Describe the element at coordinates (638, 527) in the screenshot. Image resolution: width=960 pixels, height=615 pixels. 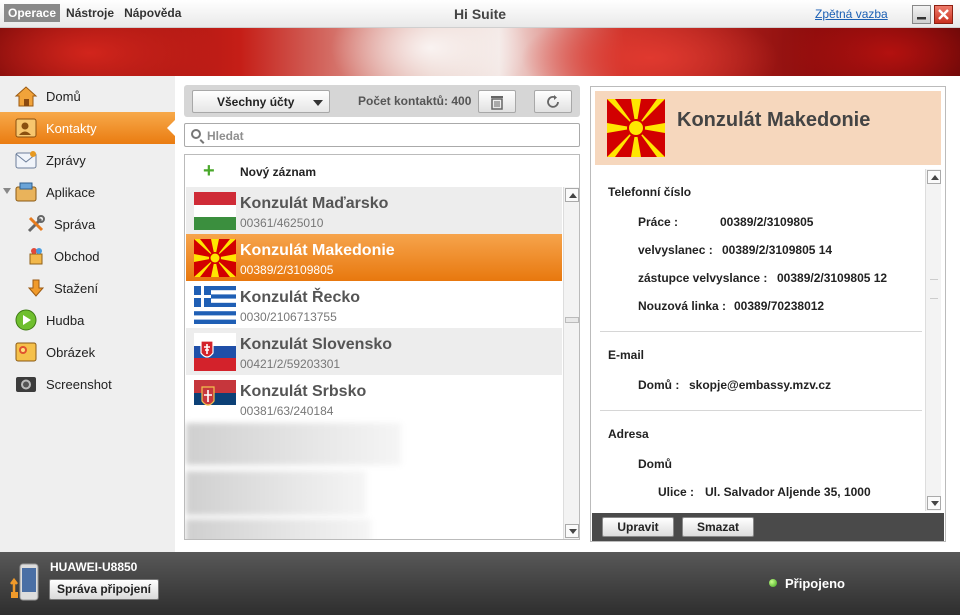
I see `edit-button: Upravit` at that location.